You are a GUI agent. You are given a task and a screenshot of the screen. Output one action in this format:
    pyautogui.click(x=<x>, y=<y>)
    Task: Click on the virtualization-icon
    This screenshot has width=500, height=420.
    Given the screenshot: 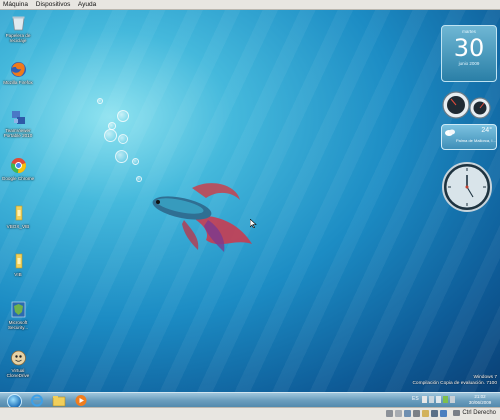 What is the action you would take?
    pyautogui.click(x=443, y=413)
    